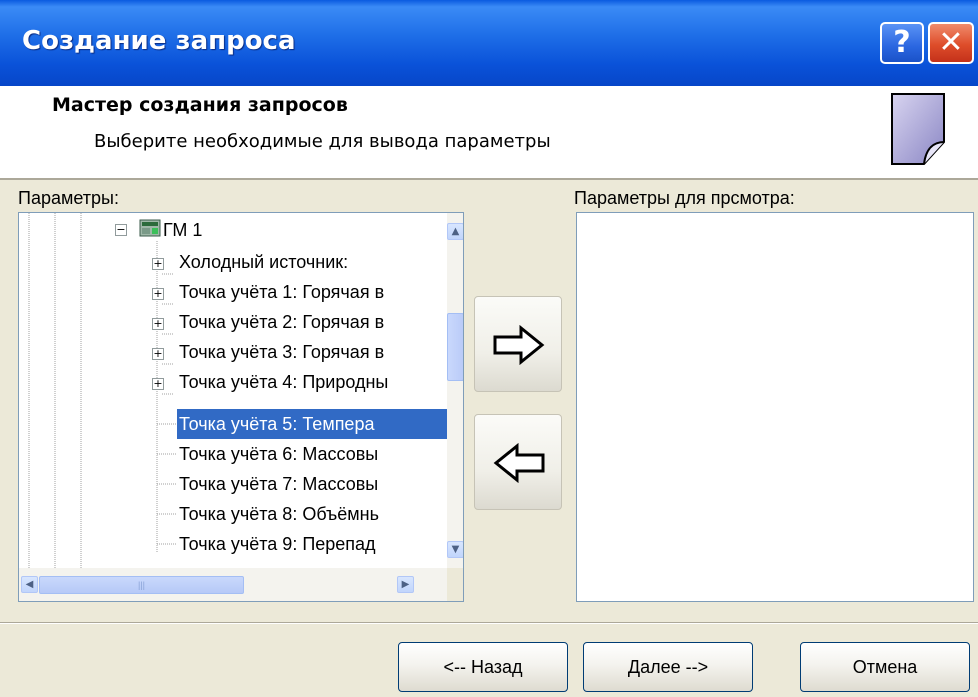 Image resolution: width=978 pixels, height=697 pixels. I want to click on arrow-right-icon, so click(519, 345).